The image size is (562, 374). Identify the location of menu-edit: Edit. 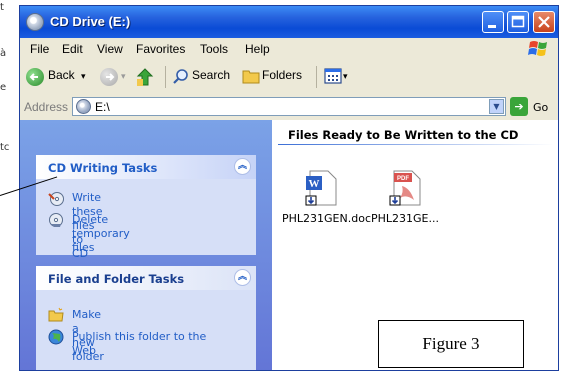
(72, 49).